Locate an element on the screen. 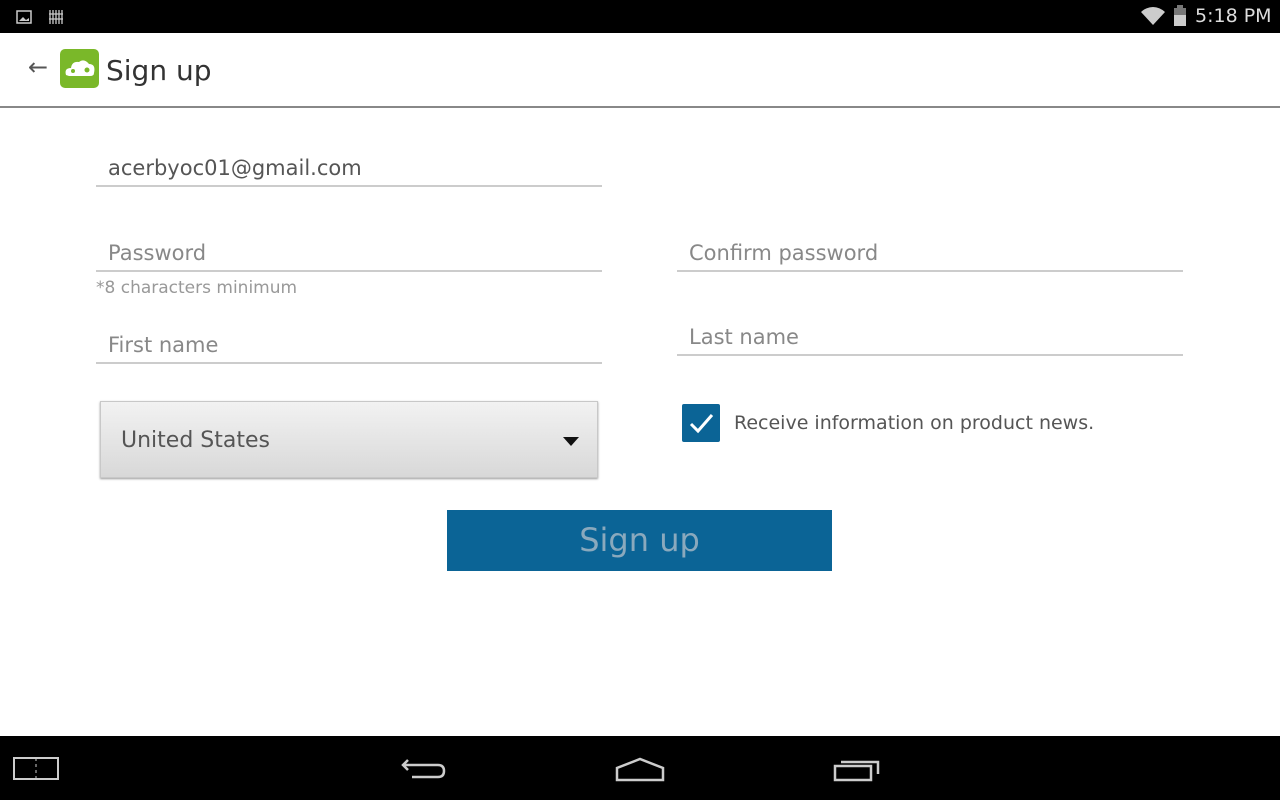 This screenshot has height=800, width=1280. newsletter-label: Receive information on product news. is located at coordinates (914, 423).